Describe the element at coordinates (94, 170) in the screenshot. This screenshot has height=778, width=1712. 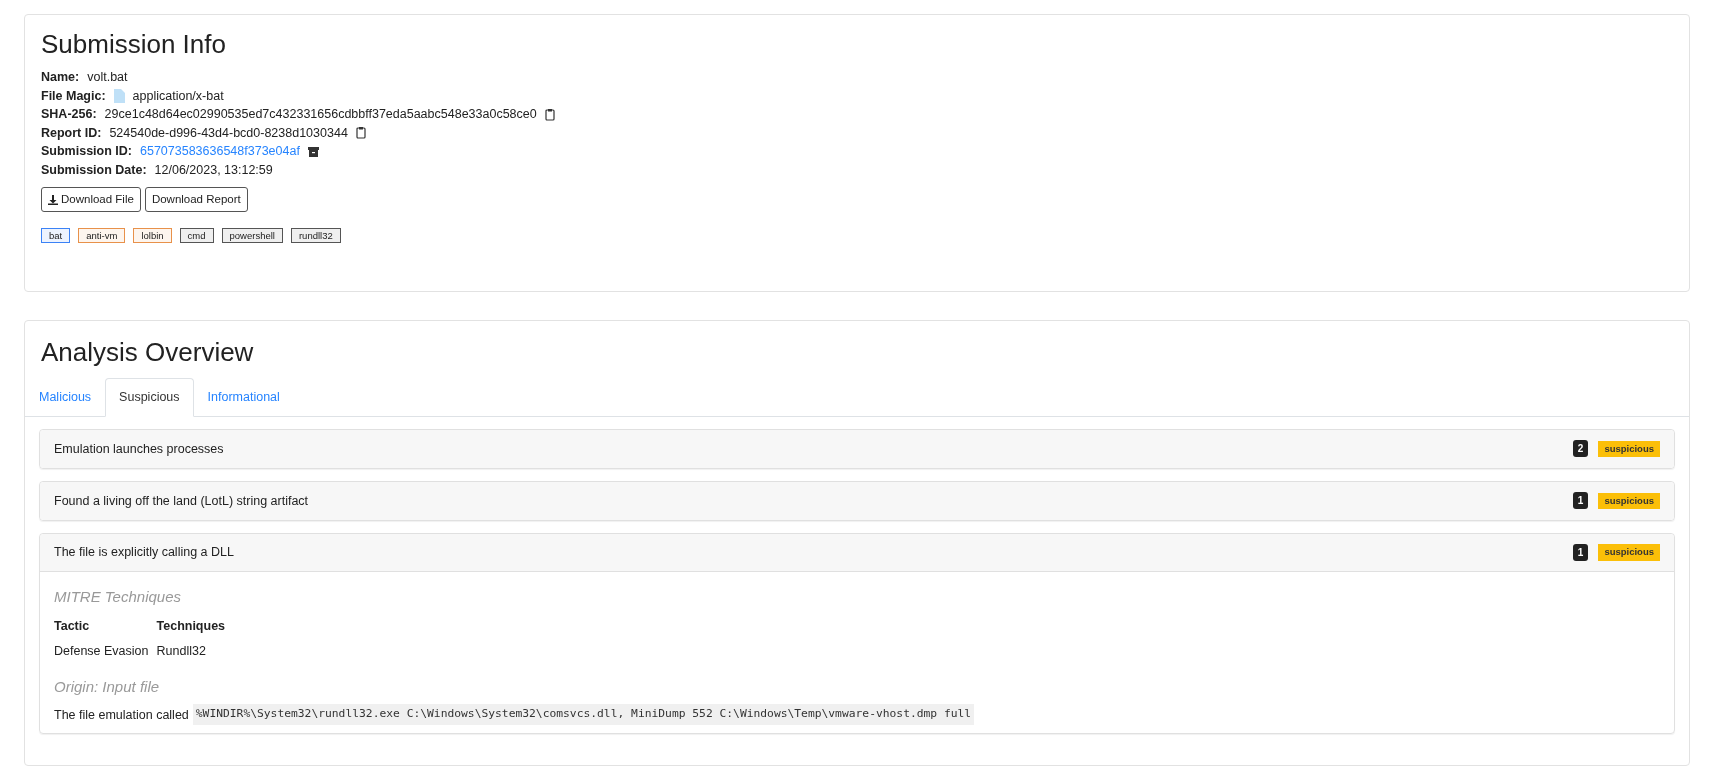
I see `field-label: Submission Date:` at that location.